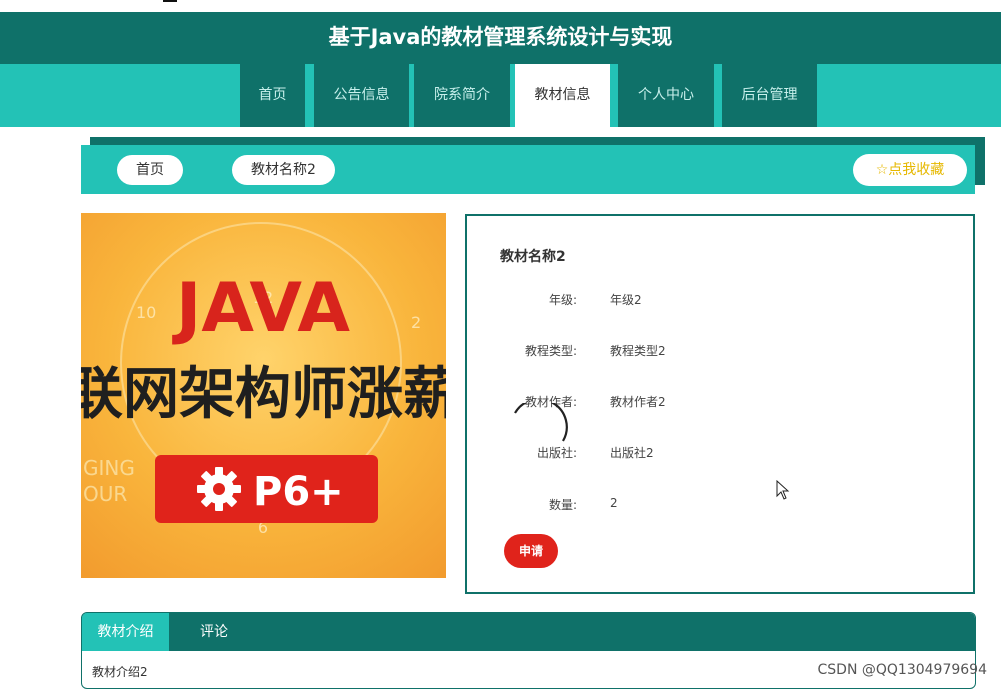 The image size is (1001, 689). I want to click on tab-comments: 评论, so click(214, 632).